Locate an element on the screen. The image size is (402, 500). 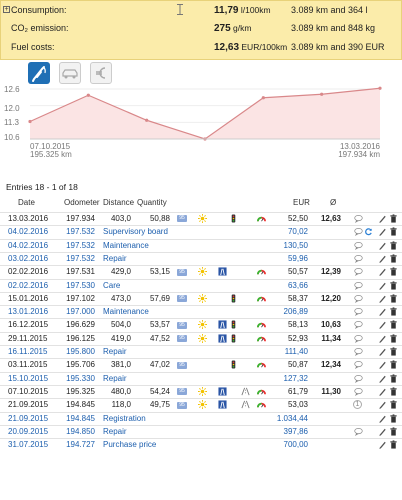
info-badge: 1 is located at coordinates (357, 405).